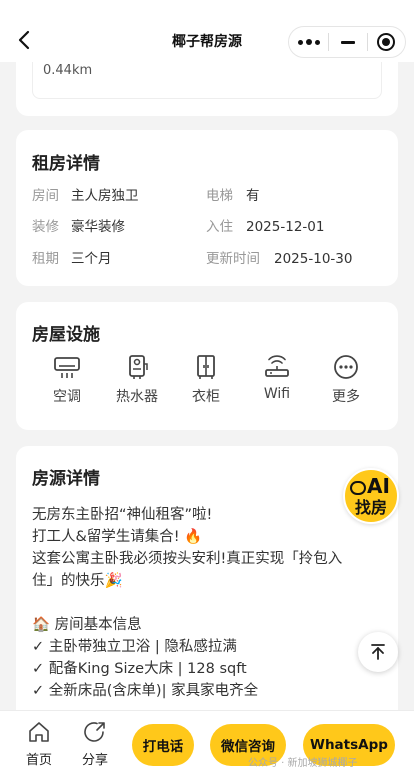 This screenshot has height=780, width=414. I want to click on ai-find-home-button: AI 找房, so click(371, 496).